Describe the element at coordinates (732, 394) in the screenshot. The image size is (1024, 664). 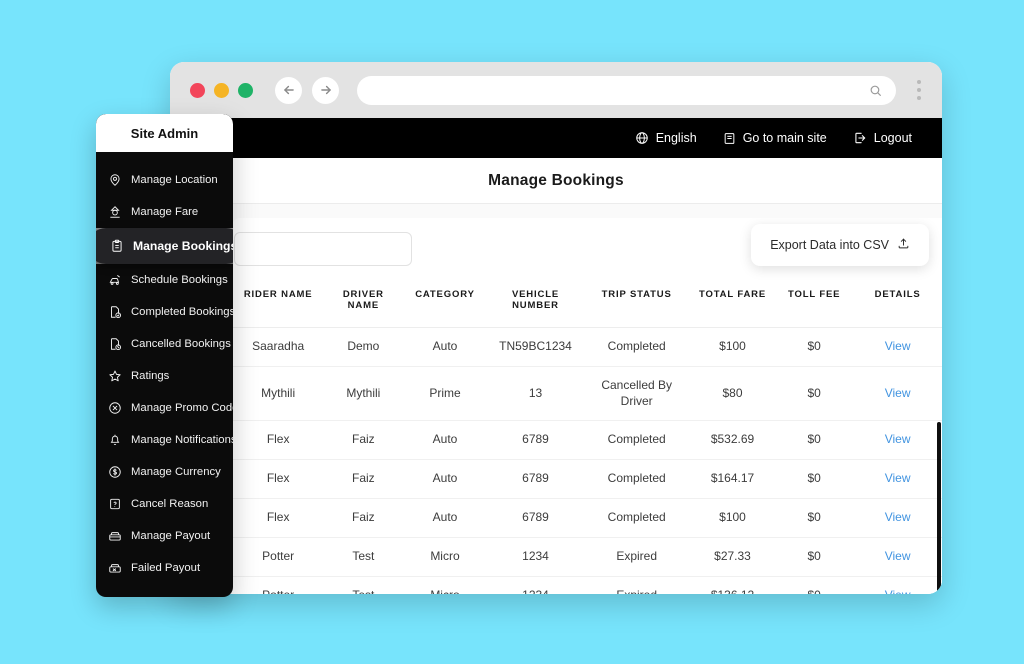
I see `cell-total-fare: $80` at that location.